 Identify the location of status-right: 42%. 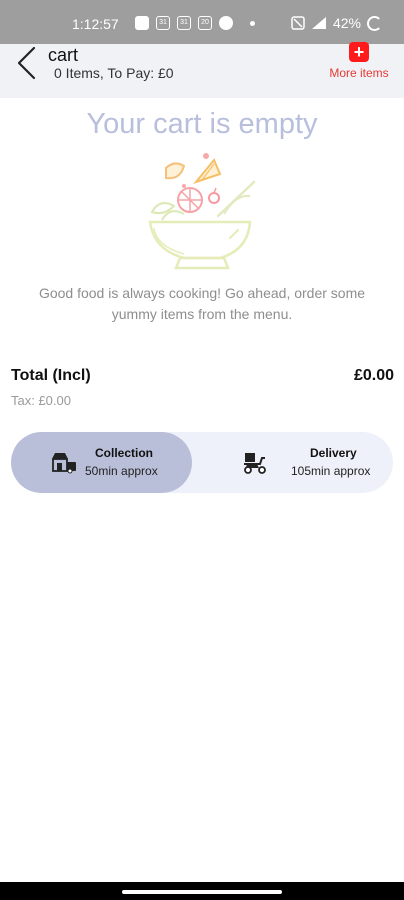
(336, 23).